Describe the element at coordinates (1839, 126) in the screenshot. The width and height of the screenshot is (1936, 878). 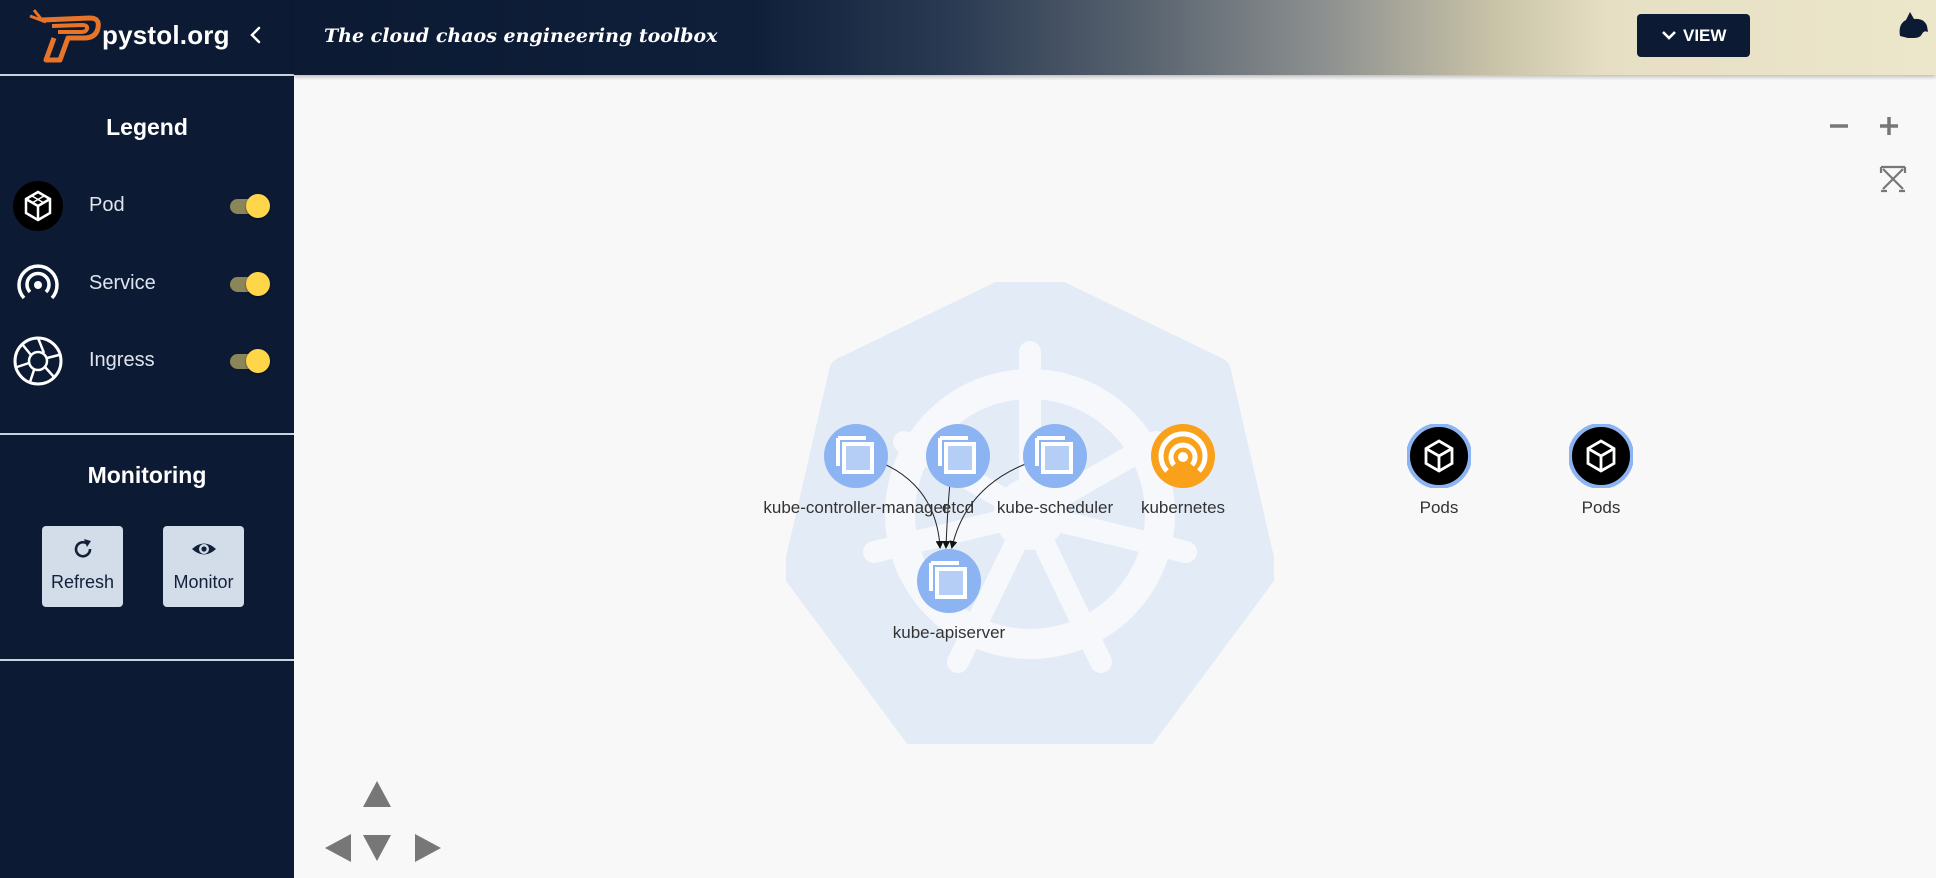
I see `zoom-out-icon` at that location.